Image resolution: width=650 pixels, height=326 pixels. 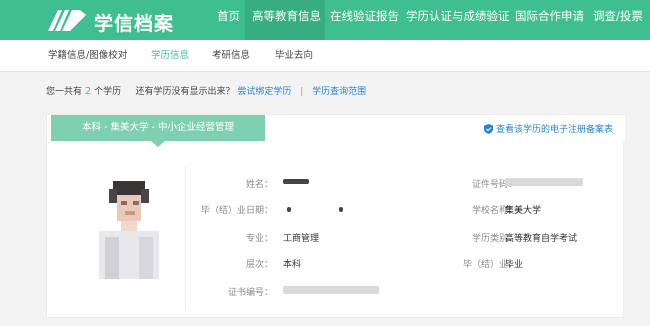 I want to click on graduation-status-value: 毕业, so click(x=514, y=265).